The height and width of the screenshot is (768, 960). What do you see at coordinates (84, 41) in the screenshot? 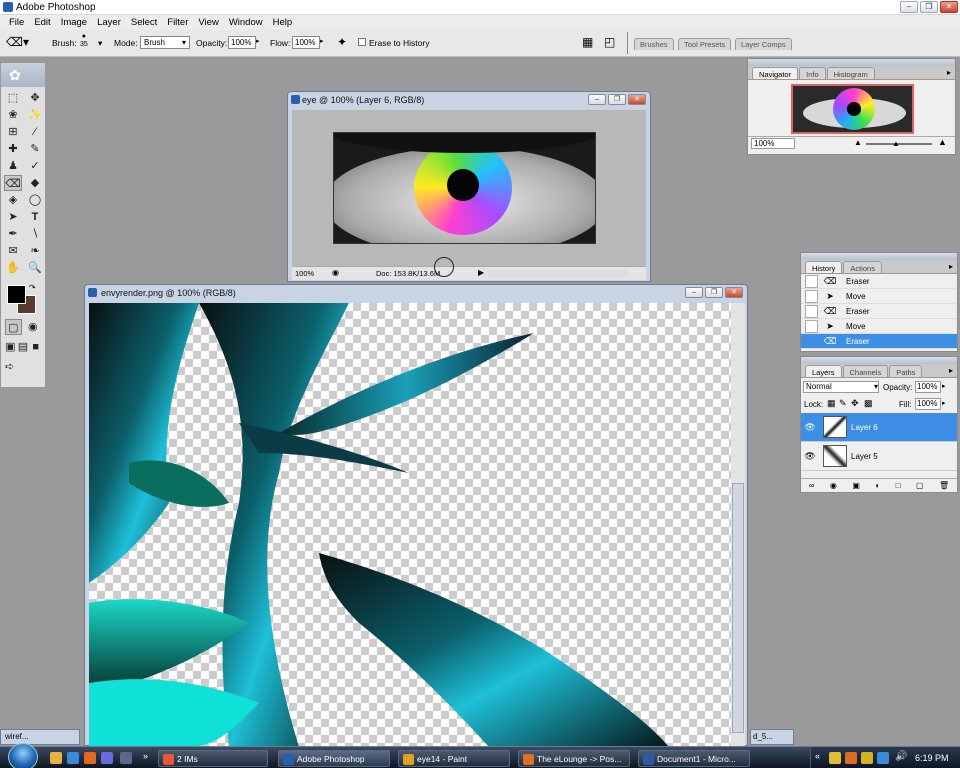
I see `brush-picker: ● 35` at bounding box center [84, 41].